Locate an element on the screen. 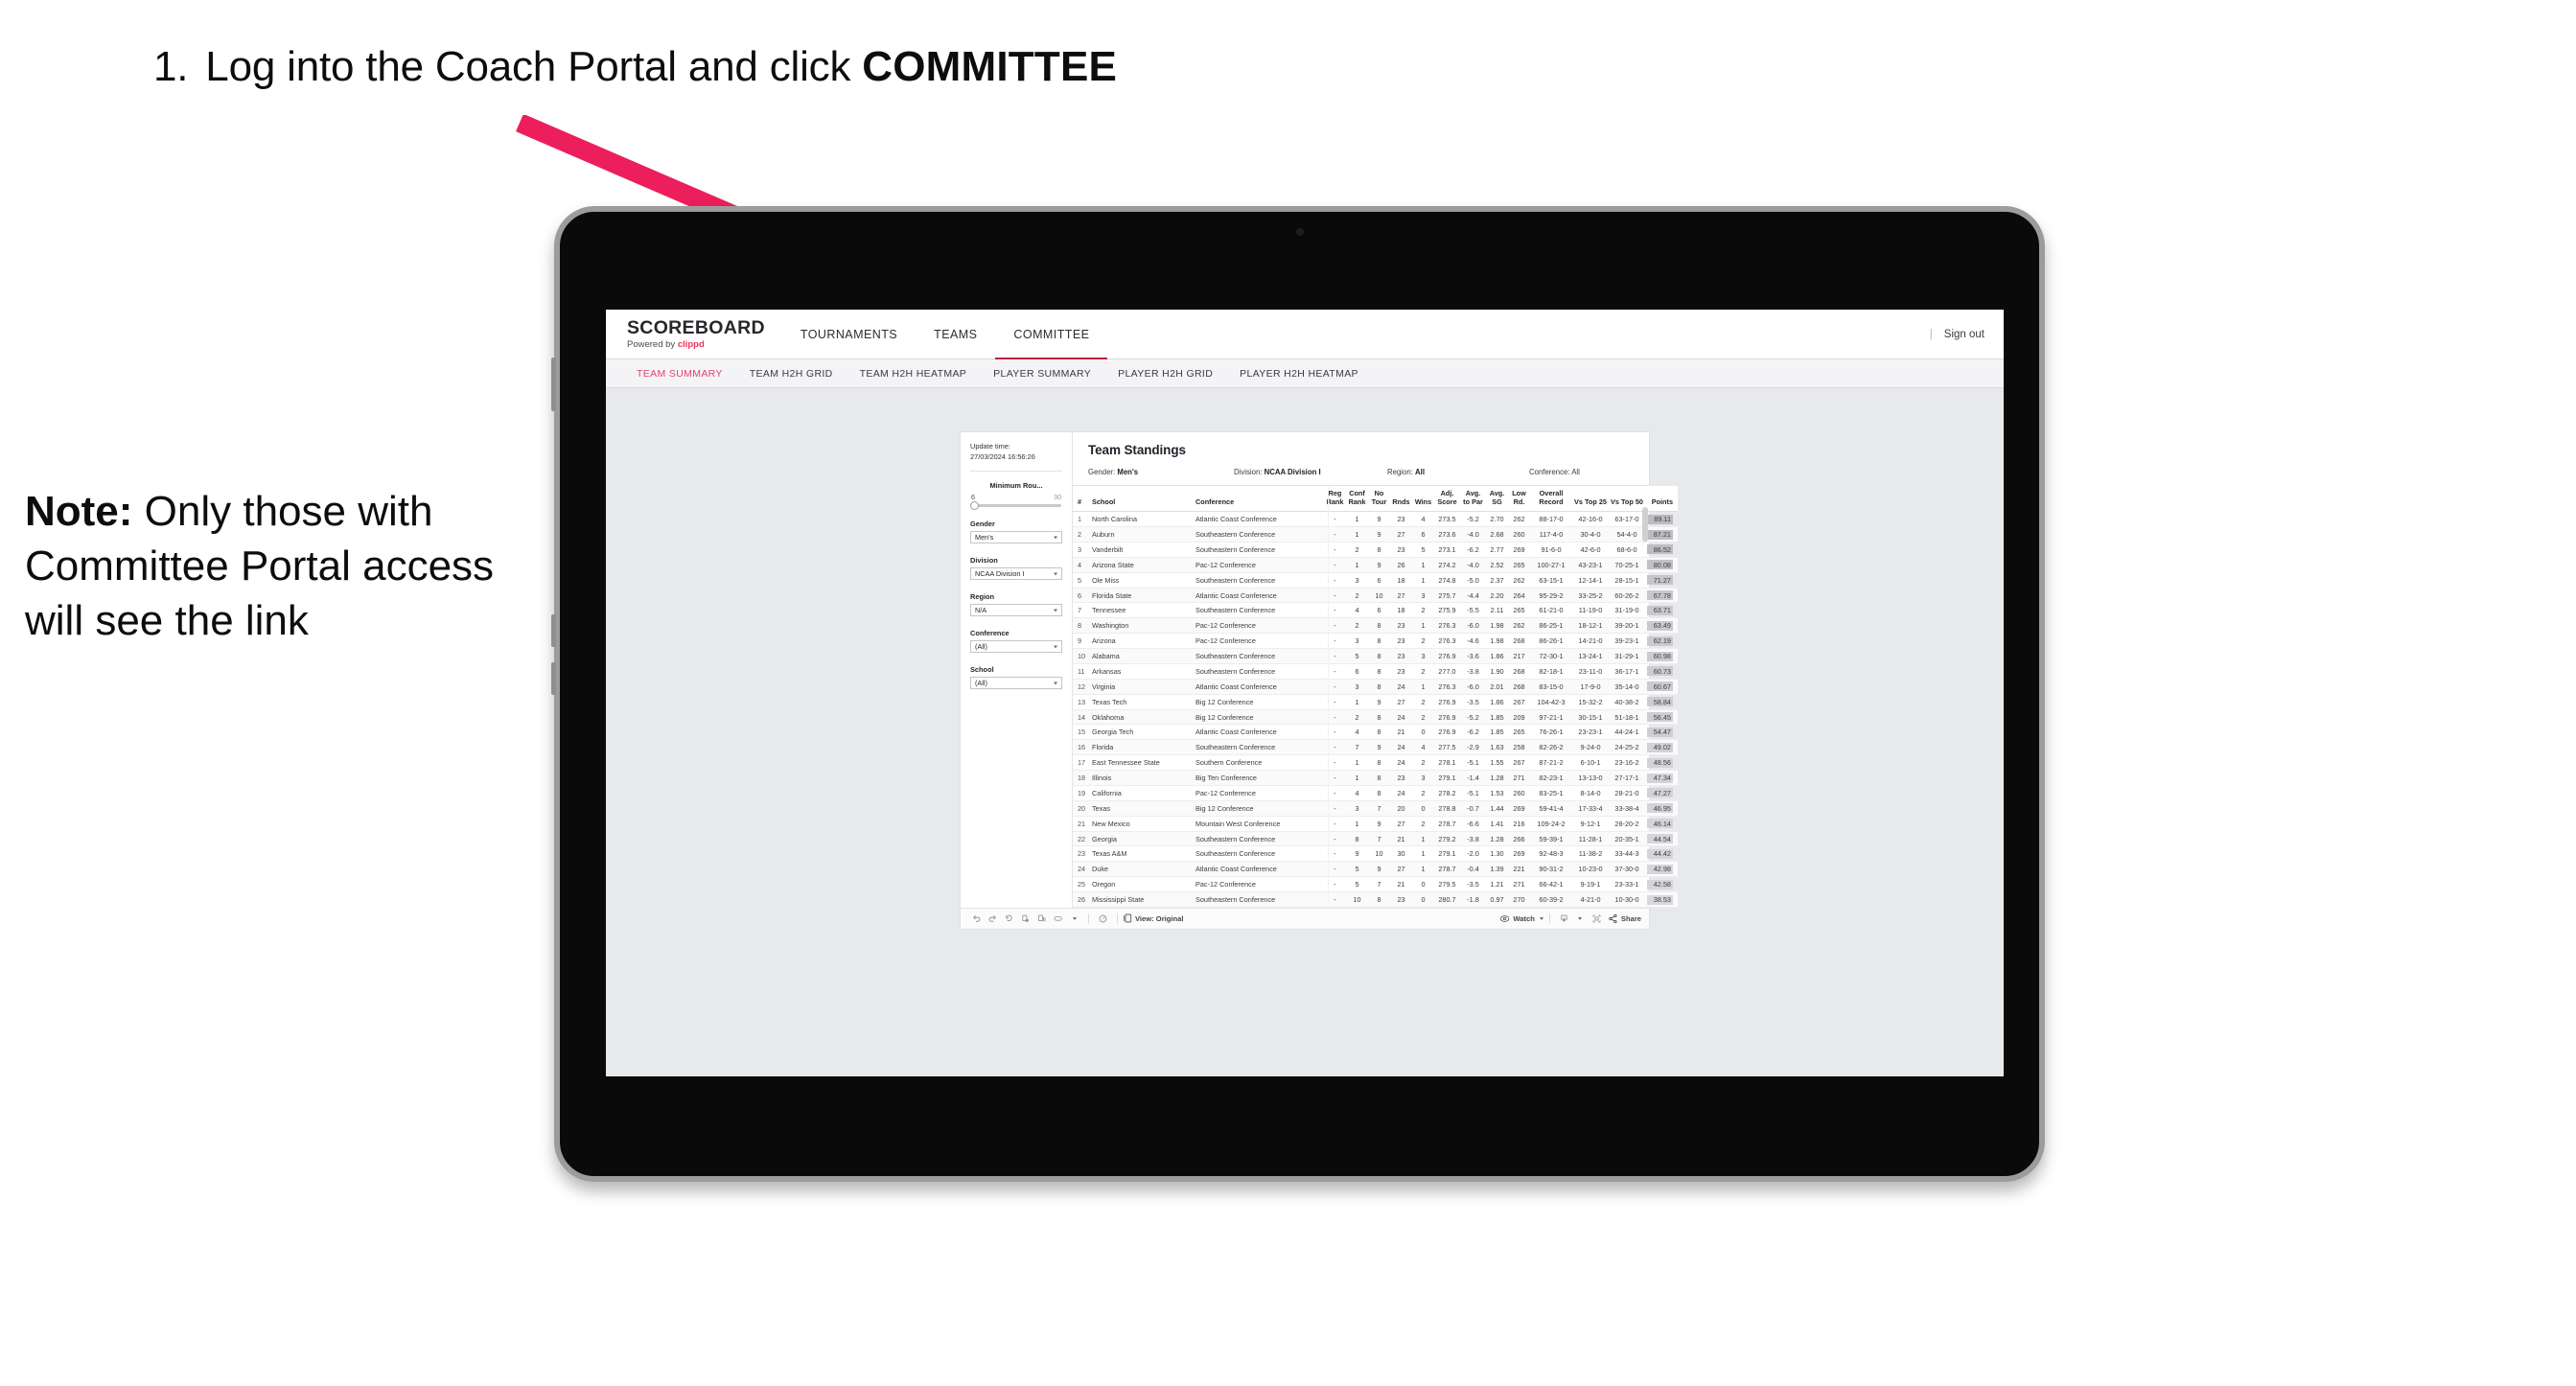  tab-player-h2h-heatmap: PLAYER H2H HEATMAP is located at coordinates (1299, 374).